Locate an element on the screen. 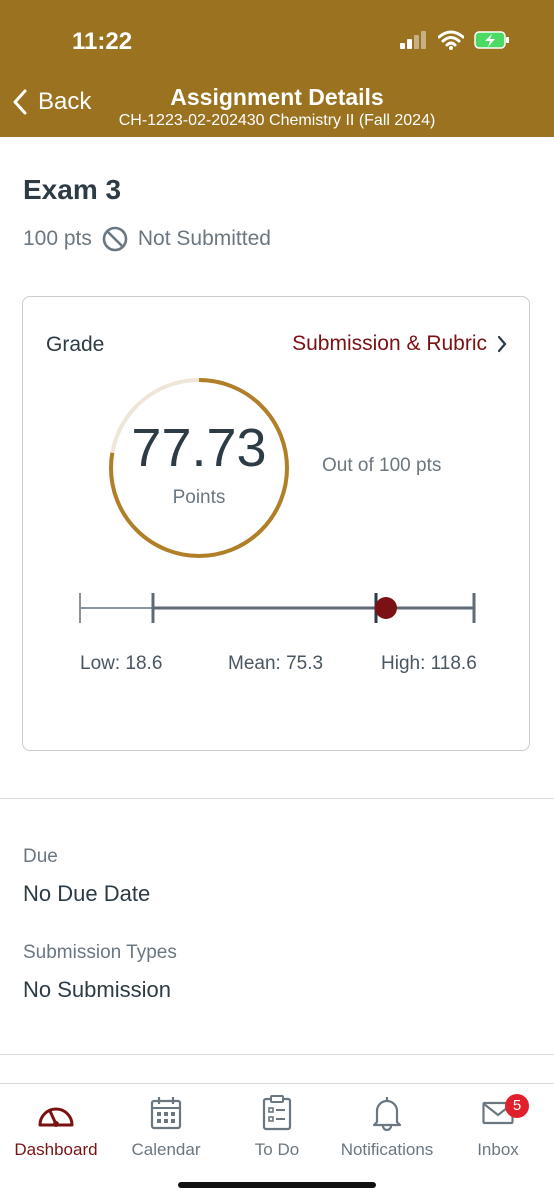  tab-dashboard: Dashboard is located at coordinates (56, 1126).